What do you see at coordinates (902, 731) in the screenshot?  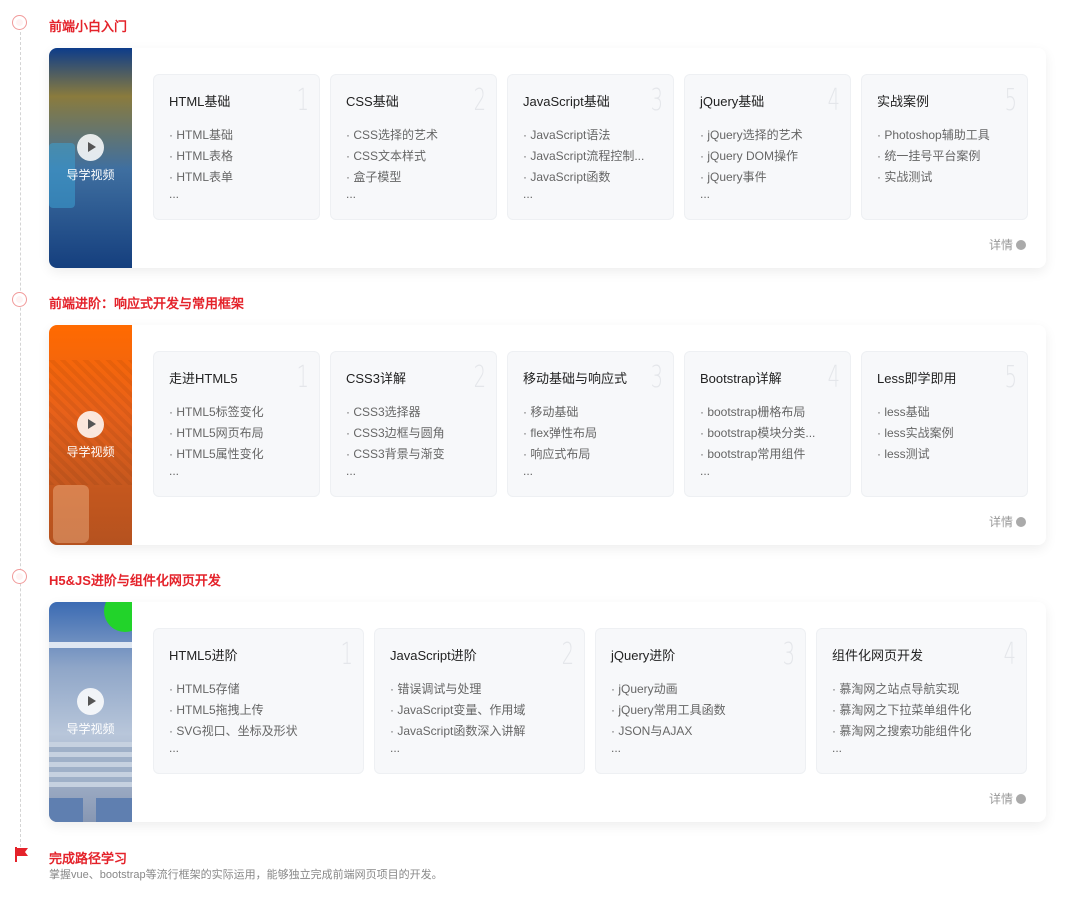 I see `course-topic: · 慕淘网之搜索功能组件化` at bounding box center [902, 731].